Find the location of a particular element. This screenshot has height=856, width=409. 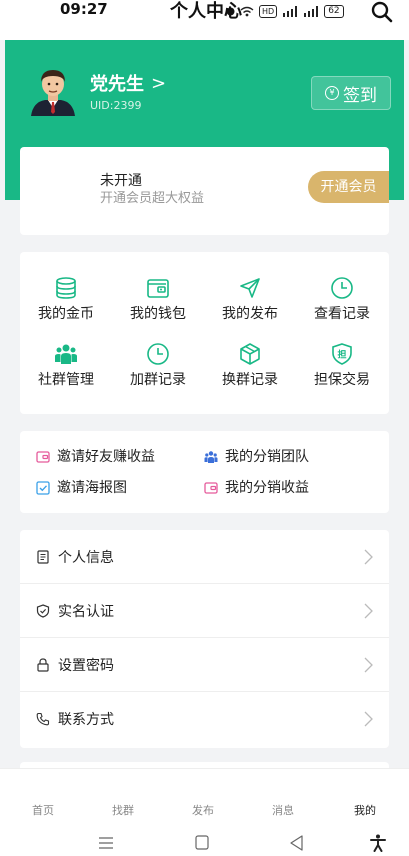

distribution-links: 邀请好友赚收益 我的分销团队 邀请海报图 我的分销收益 is located at coordinates (204, 472).